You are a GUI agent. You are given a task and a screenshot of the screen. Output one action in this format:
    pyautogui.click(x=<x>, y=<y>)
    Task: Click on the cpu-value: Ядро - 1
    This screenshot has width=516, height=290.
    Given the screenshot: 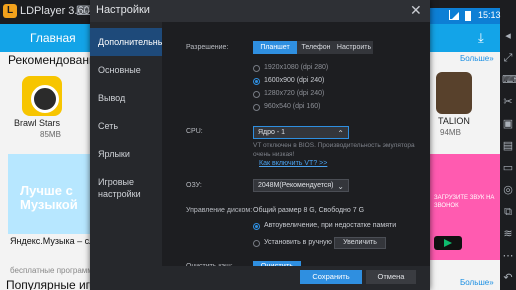 What is the action you would take?
    pyautogui.click(x=272, y=132)
    